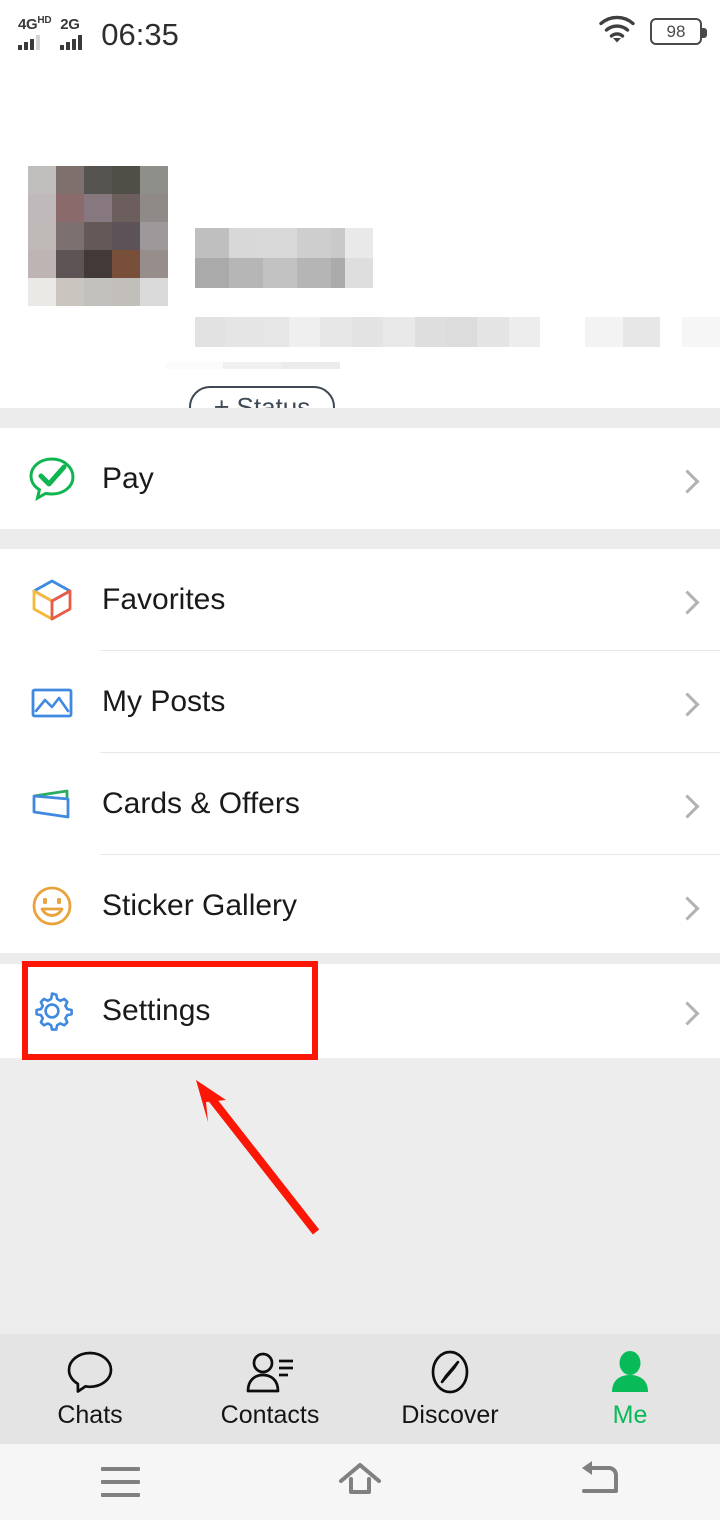 This screenshot has width=720, height=1520. I want to click on android-nav-bar, so click(360, 1482).